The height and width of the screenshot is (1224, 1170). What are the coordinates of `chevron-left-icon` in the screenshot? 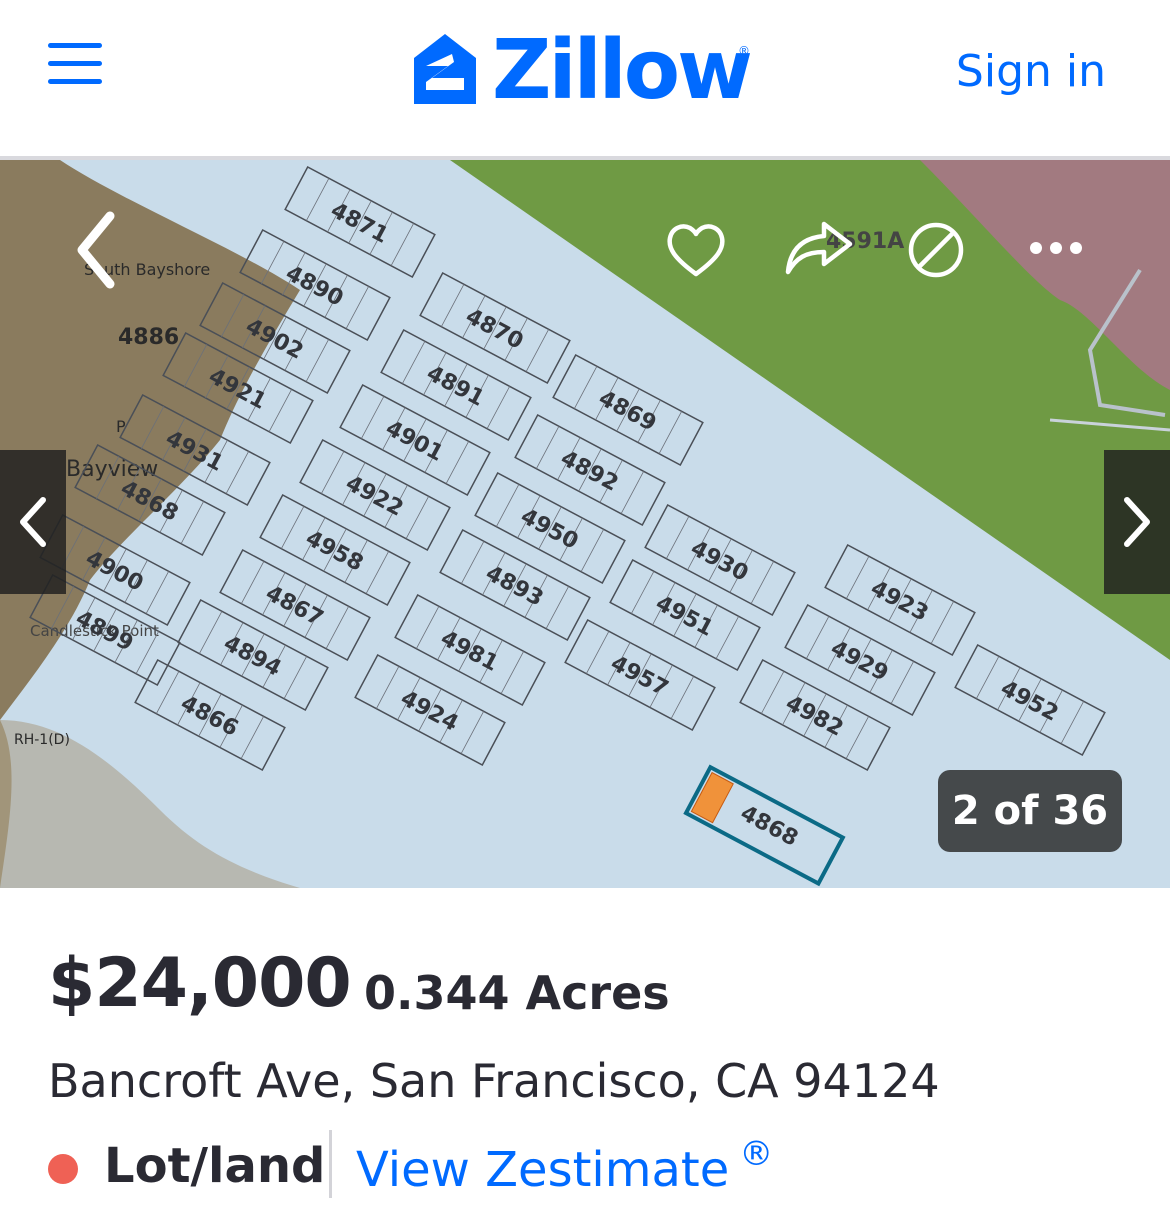 It's located at (33, 522).